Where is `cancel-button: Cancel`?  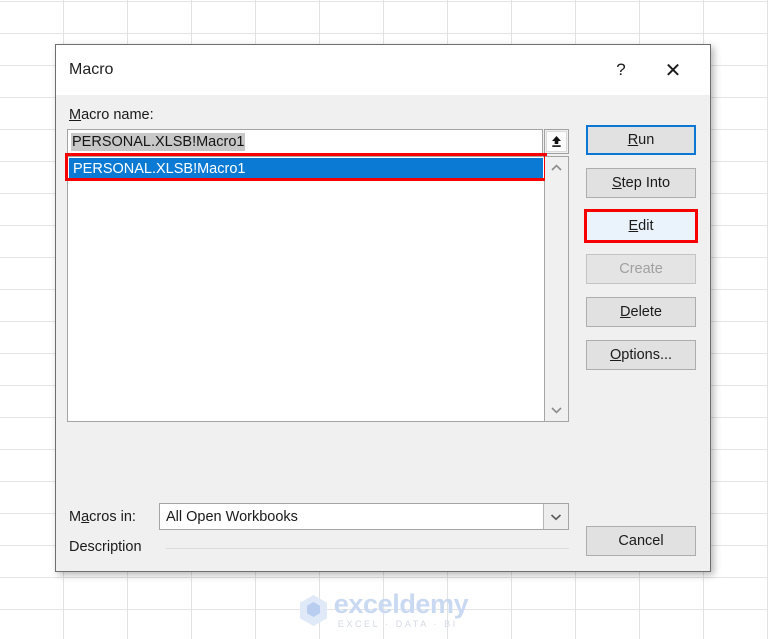
cancel-button: Cancel is located at coordinates (641, 541).